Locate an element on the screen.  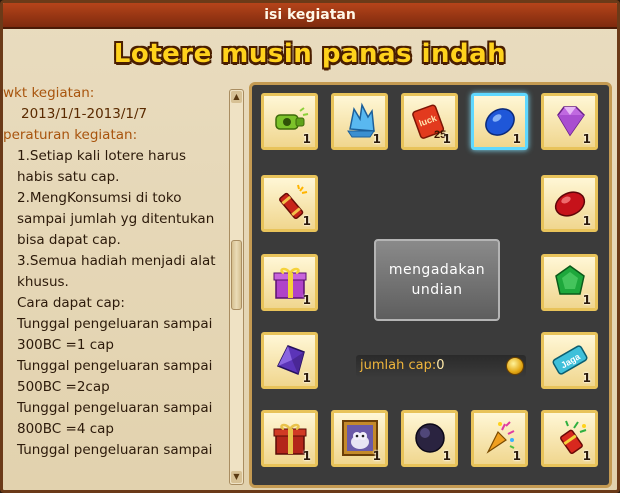
draw-button-label: mengadakan undian is located at coordinates (437, 280).